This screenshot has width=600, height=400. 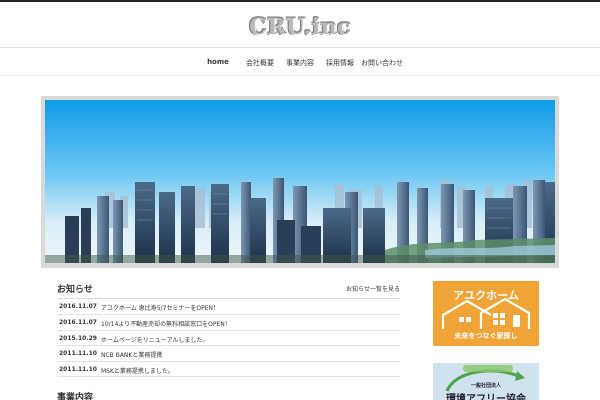 I want to click on news-text: 10/14より不動産売却の無料相談窓口をOPEN！, so click(x=166, y=323).